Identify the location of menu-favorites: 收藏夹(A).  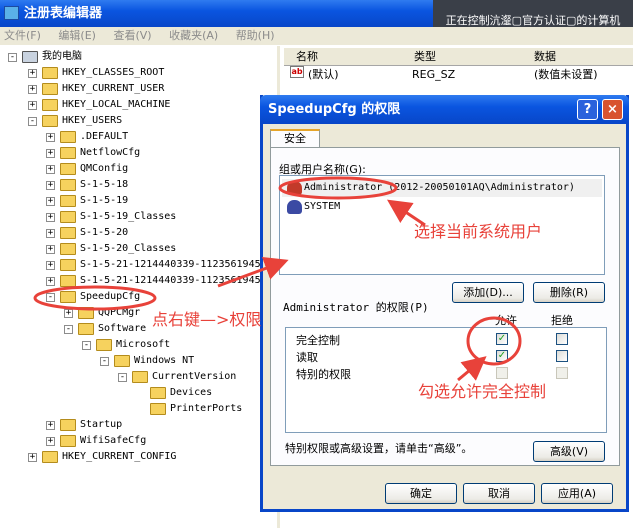
(193, 35).